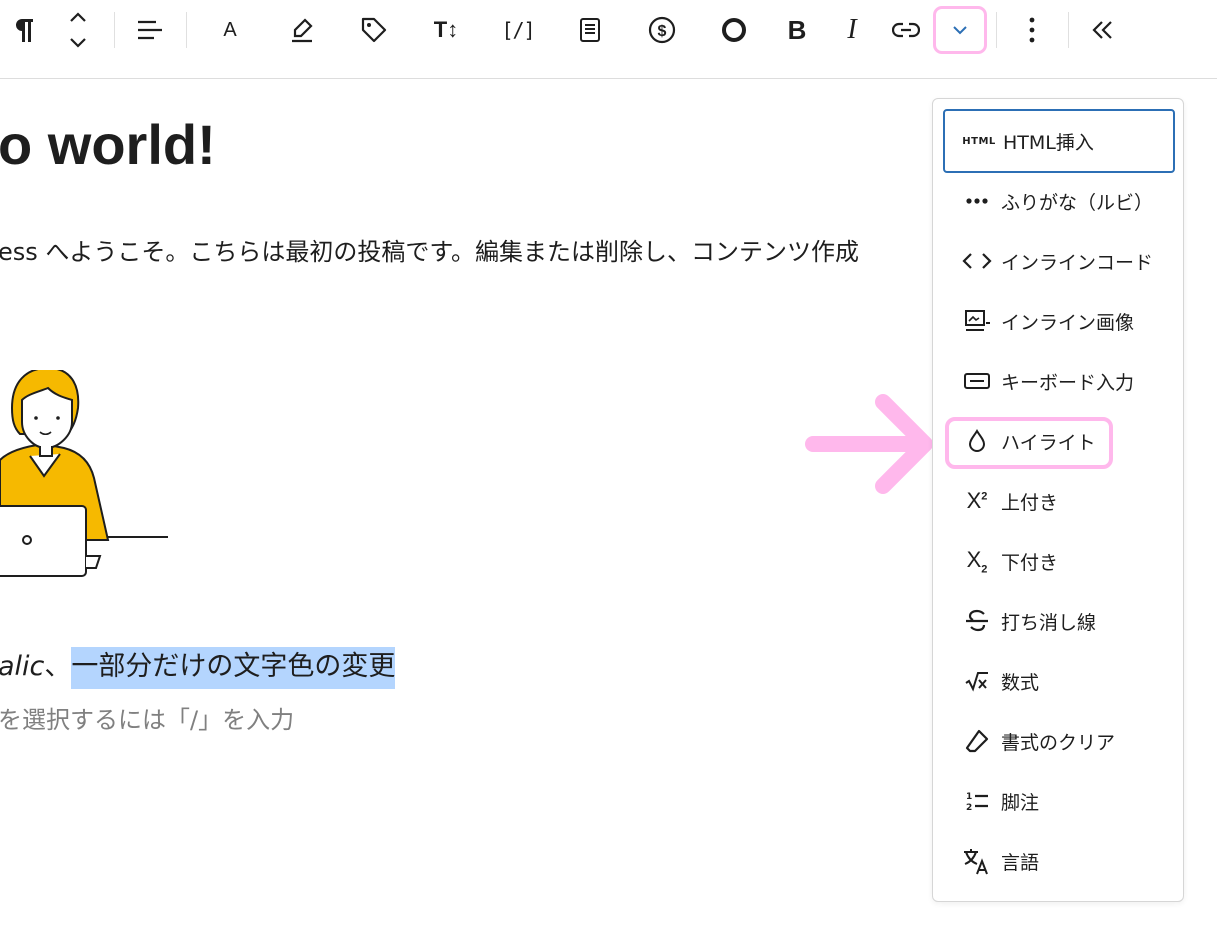 This screenshot has height=935, width=1217. What do you see at coordinates (1030, 562) in the screenshot?
I see `menu-item-label: 下付き` at bounding box center [1030, 562].